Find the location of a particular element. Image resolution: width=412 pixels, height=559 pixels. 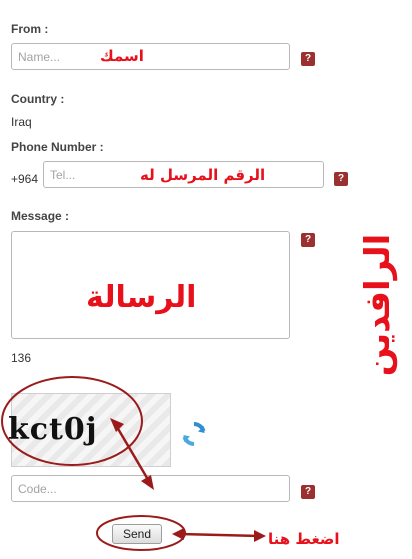

send-arrow-head-left is located at coordinates (178, 534).